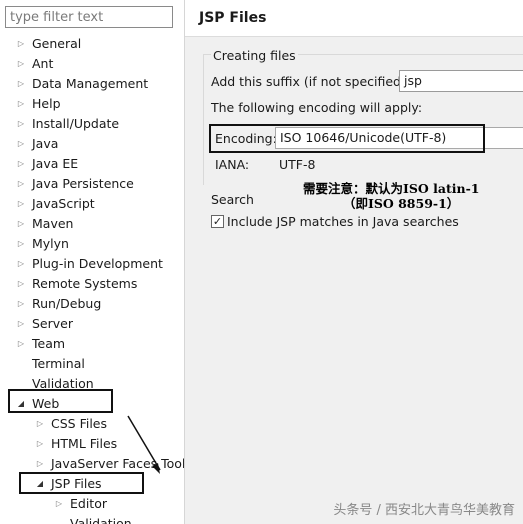 The width and height of the screenshot is (523, 524). What do you see at coordinates (156, 468) in the screenshot?
I see `arrow-head-icon` at bounding box center [156, 468].